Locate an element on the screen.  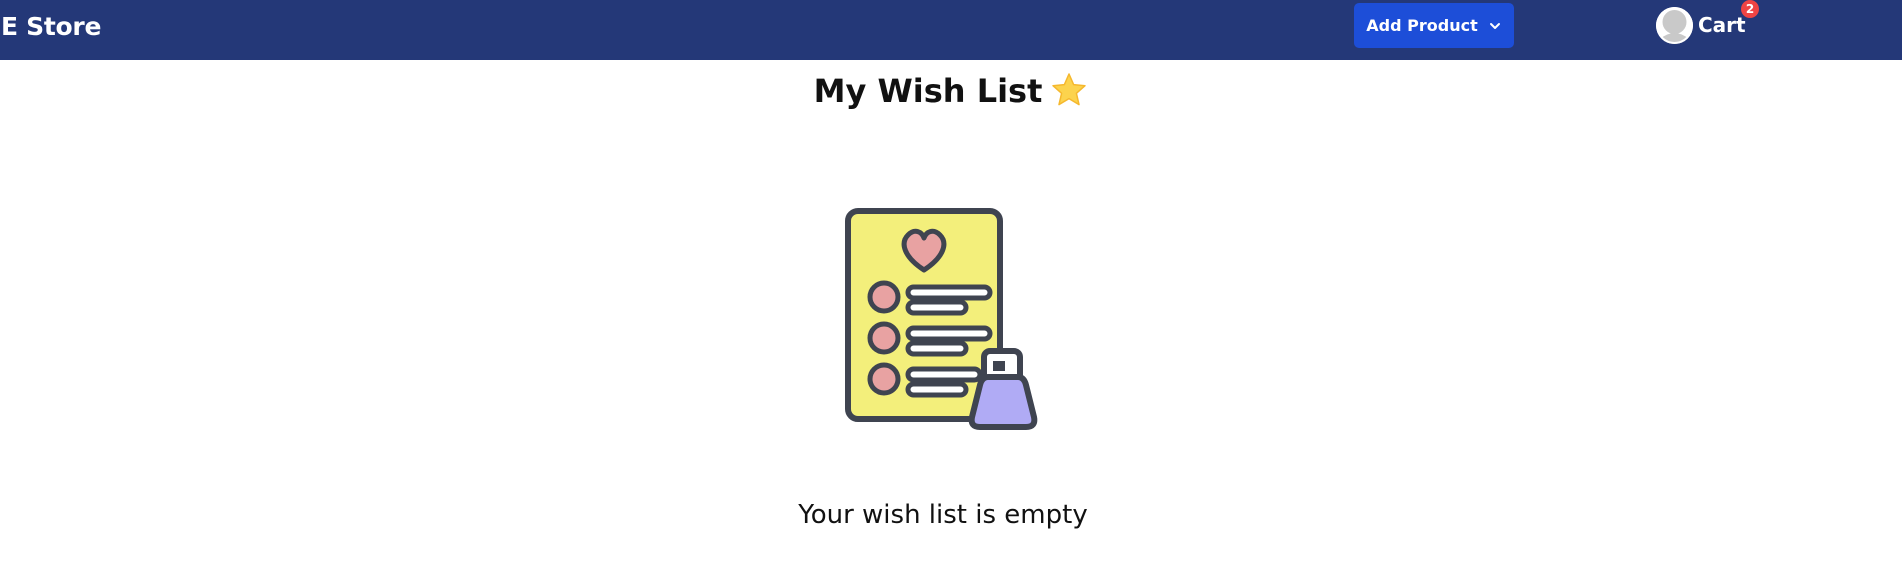
page-title-text: My Wish List is located at coordinates (928, 91).